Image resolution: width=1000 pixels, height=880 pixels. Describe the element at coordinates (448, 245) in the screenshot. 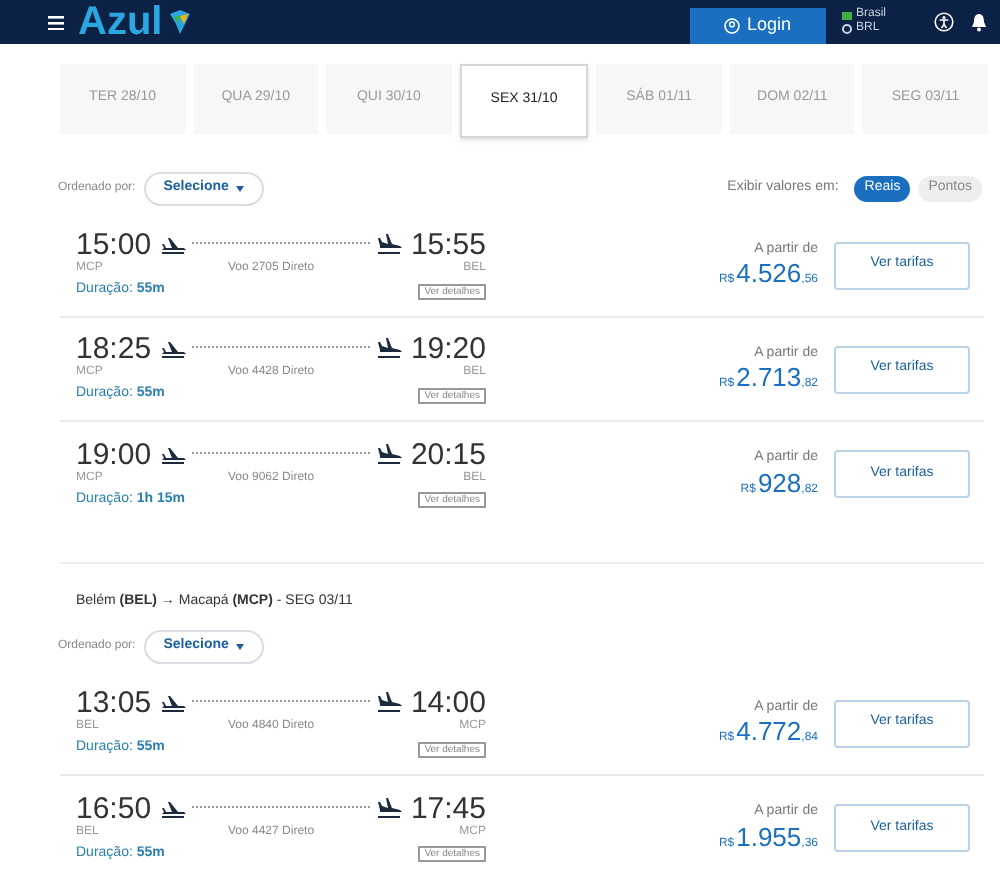

I see `arrival-time: 15:55` at that location.